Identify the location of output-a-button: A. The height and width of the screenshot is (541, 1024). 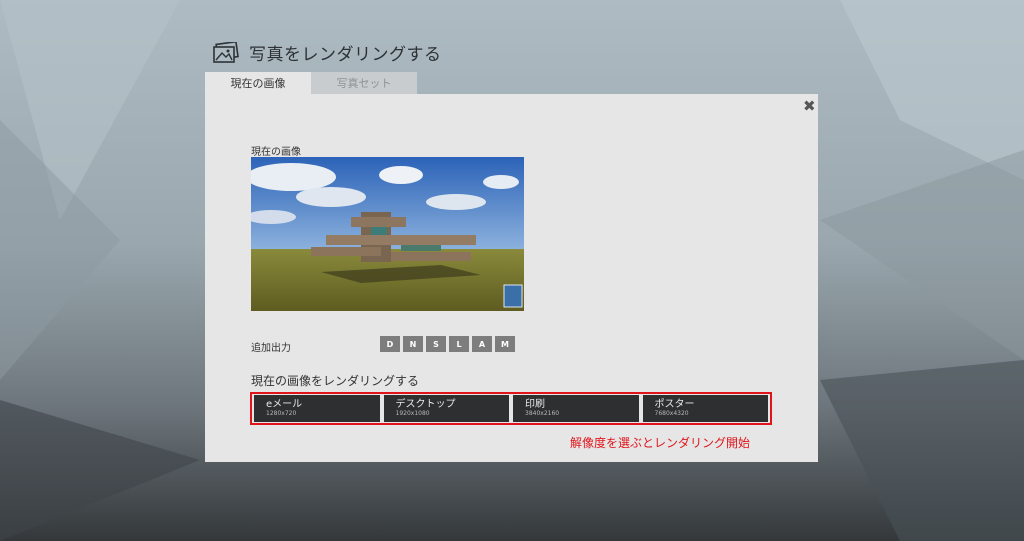
(482, 344).